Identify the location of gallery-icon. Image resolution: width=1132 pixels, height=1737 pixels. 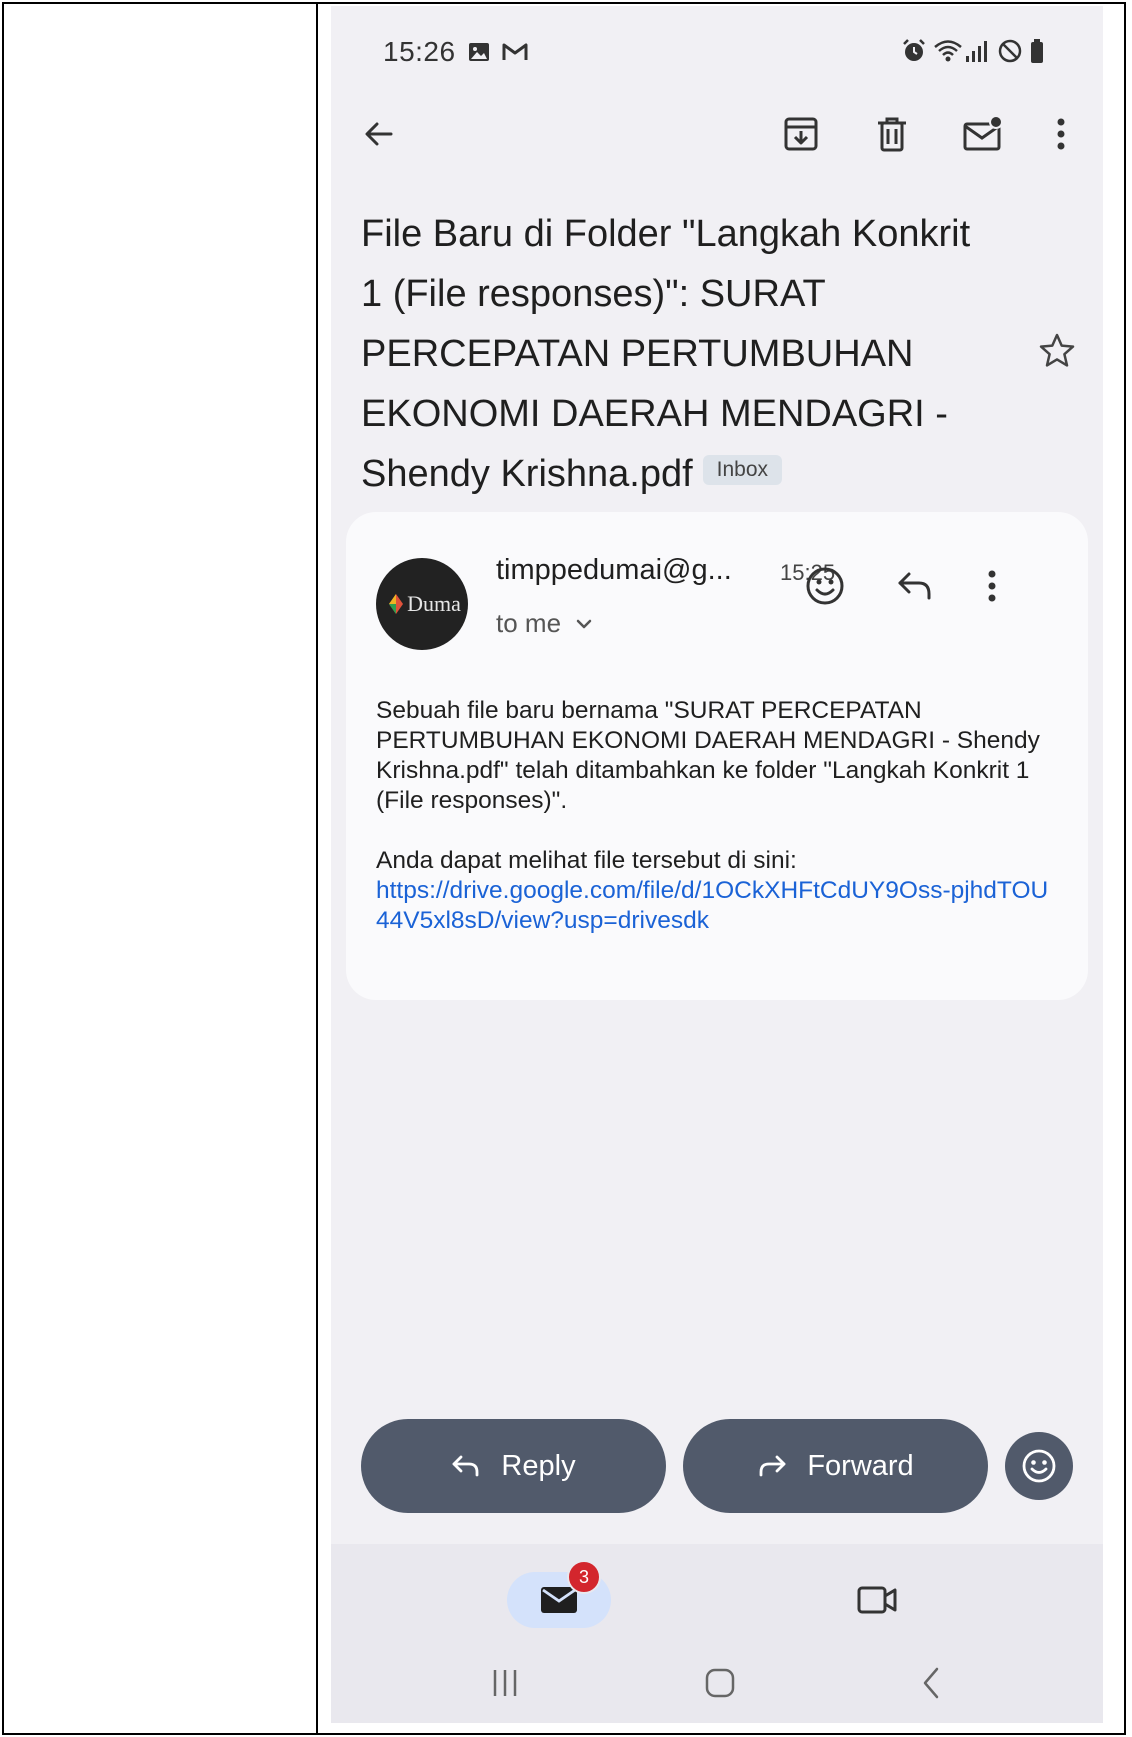
(480, 53).